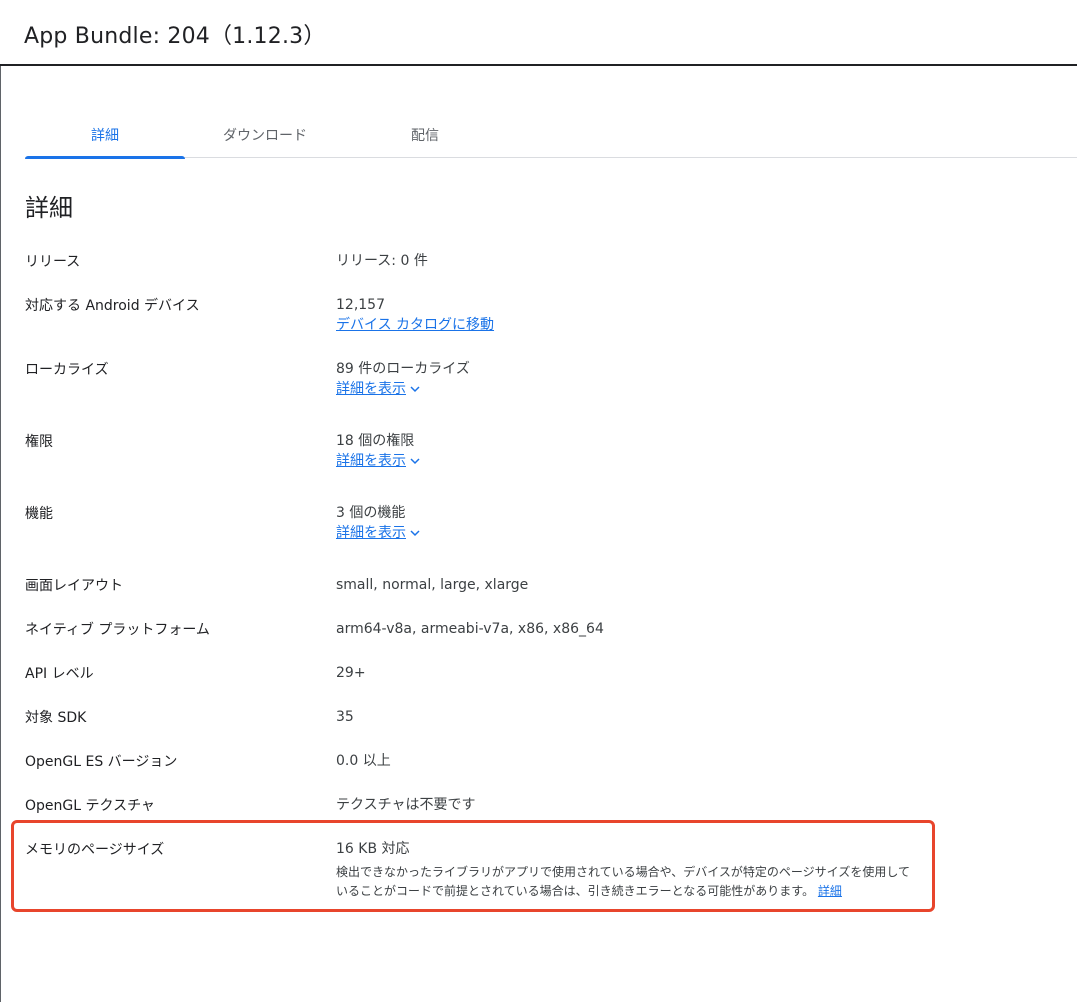 Image resolution: width=1077 pixels, height=1002 pixels. Describe the element at coordinates (415, 325) in the screenshot. I see `device-catalog-link: デバイス カタログに移動` at that location.